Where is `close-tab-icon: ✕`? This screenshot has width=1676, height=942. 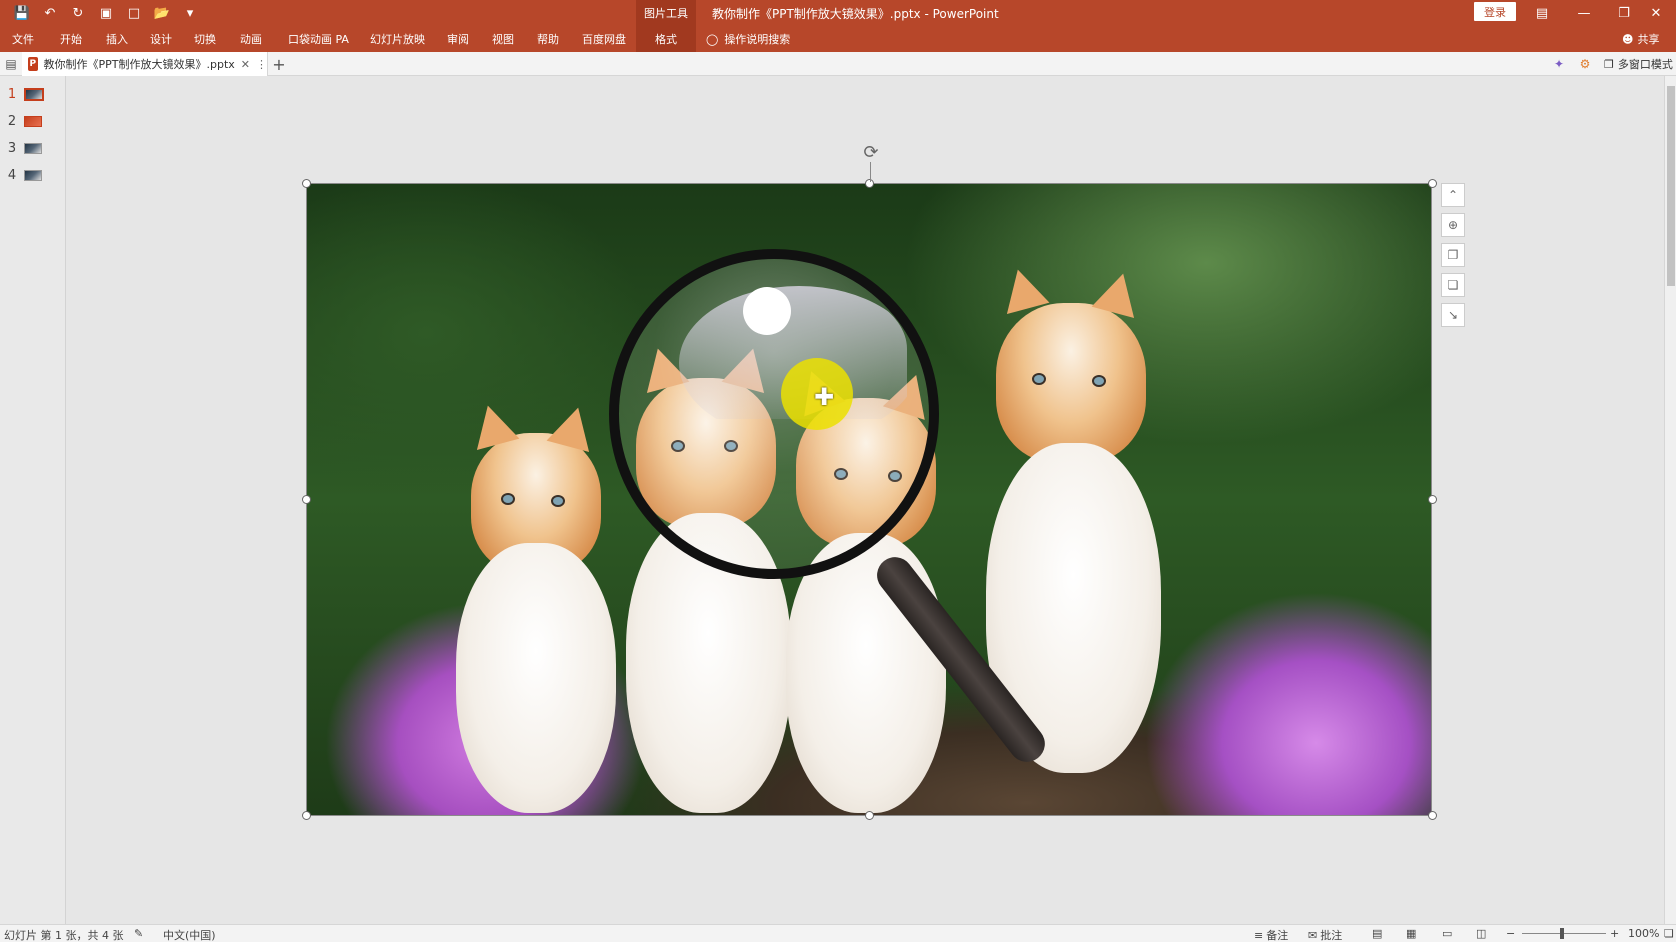 close-tab-icon: ✕ is located at coordinates (245, 64).